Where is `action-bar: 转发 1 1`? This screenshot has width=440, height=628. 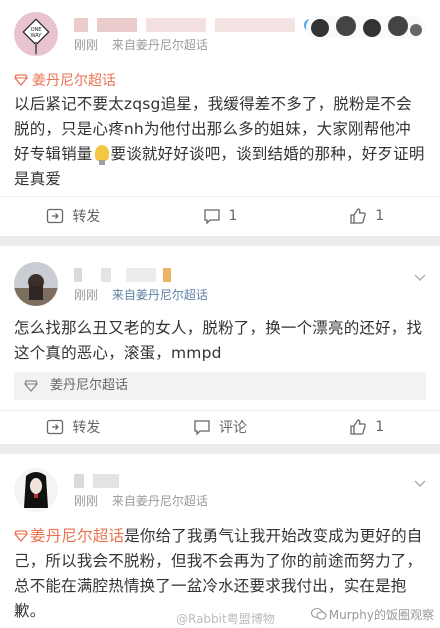 action-bar: 转发 1 1 is located at coordinates (220, 216).